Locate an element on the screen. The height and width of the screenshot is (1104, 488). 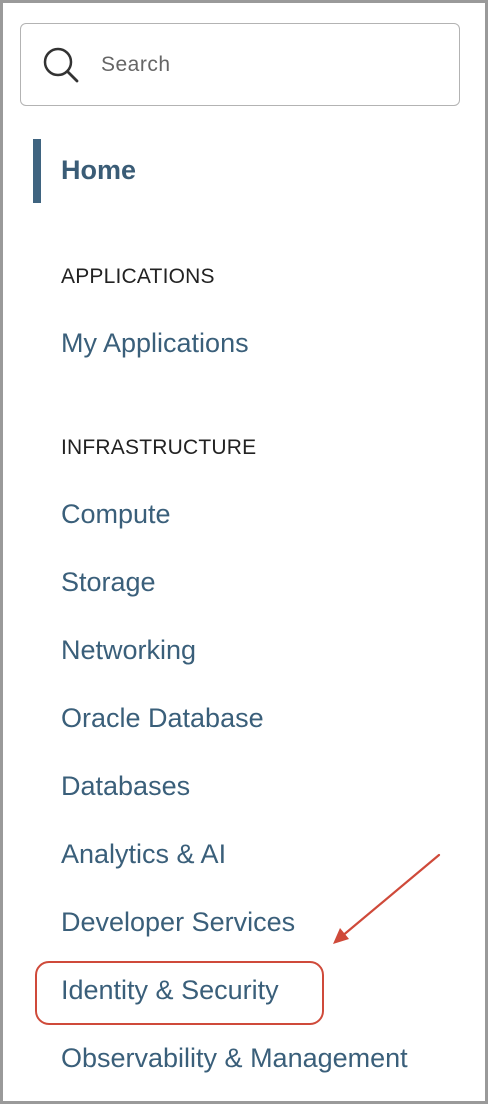
nav-item-networking: Networking is located at coordinates (128, 650).